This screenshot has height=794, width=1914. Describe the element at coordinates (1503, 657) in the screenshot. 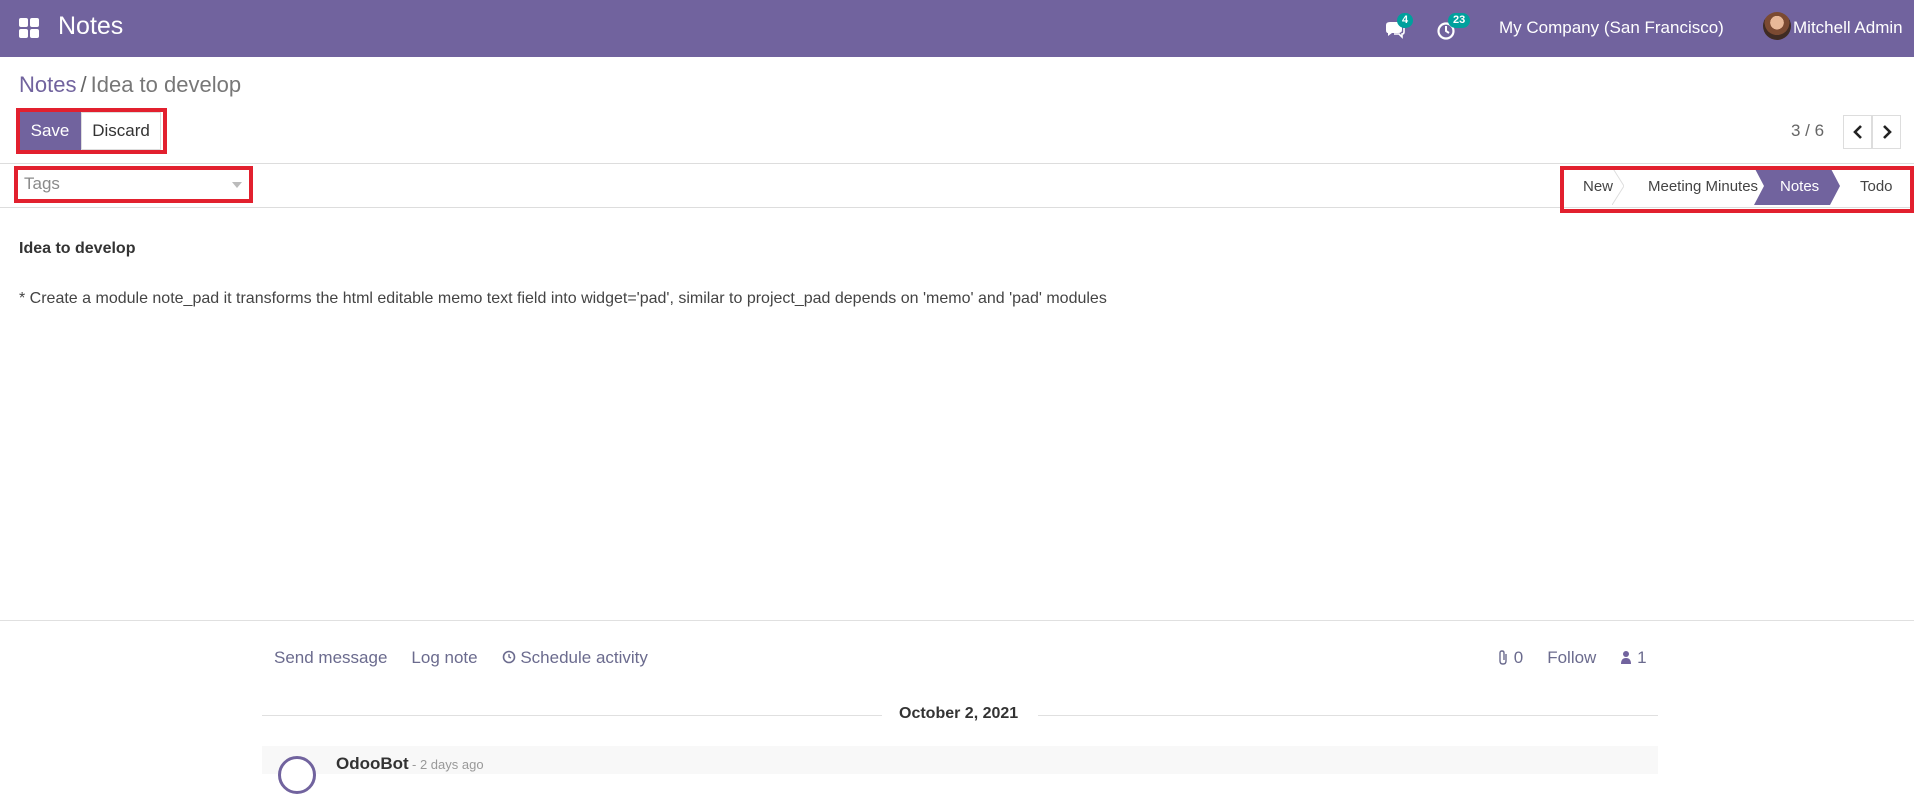

I see `paperclip-icon` at that location.